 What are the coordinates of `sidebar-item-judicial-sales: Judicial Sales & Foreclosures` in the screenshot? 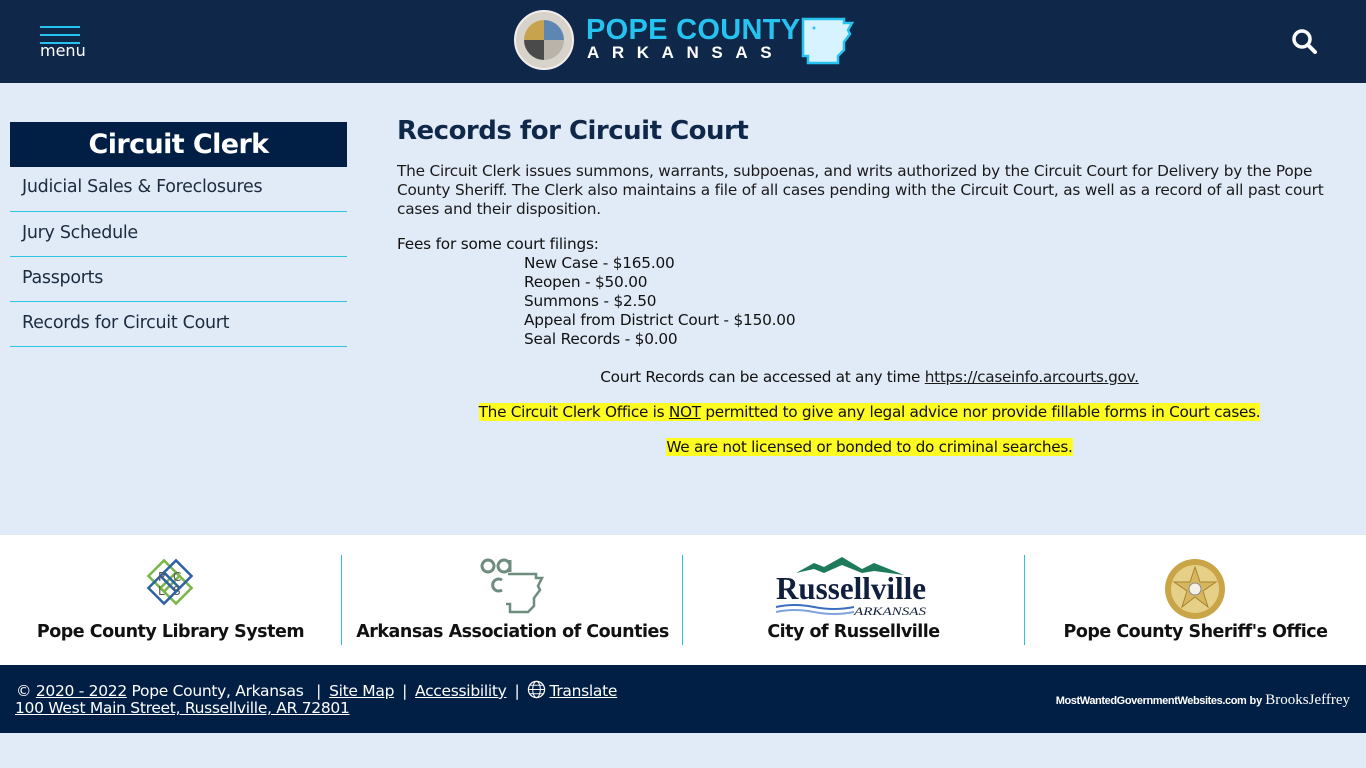 It's located at (178, 189).